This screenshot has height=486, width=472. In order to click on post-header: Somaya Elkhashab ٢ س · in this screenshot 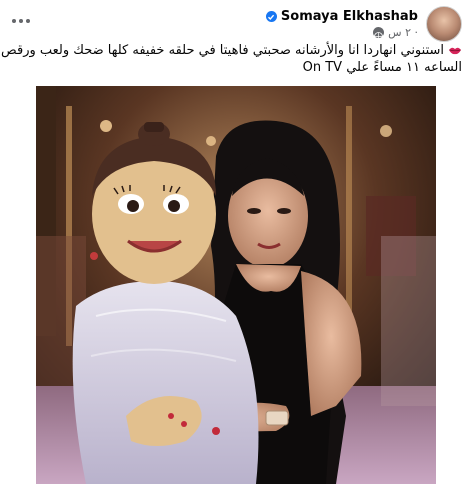, I will do `click(363, 24)`.